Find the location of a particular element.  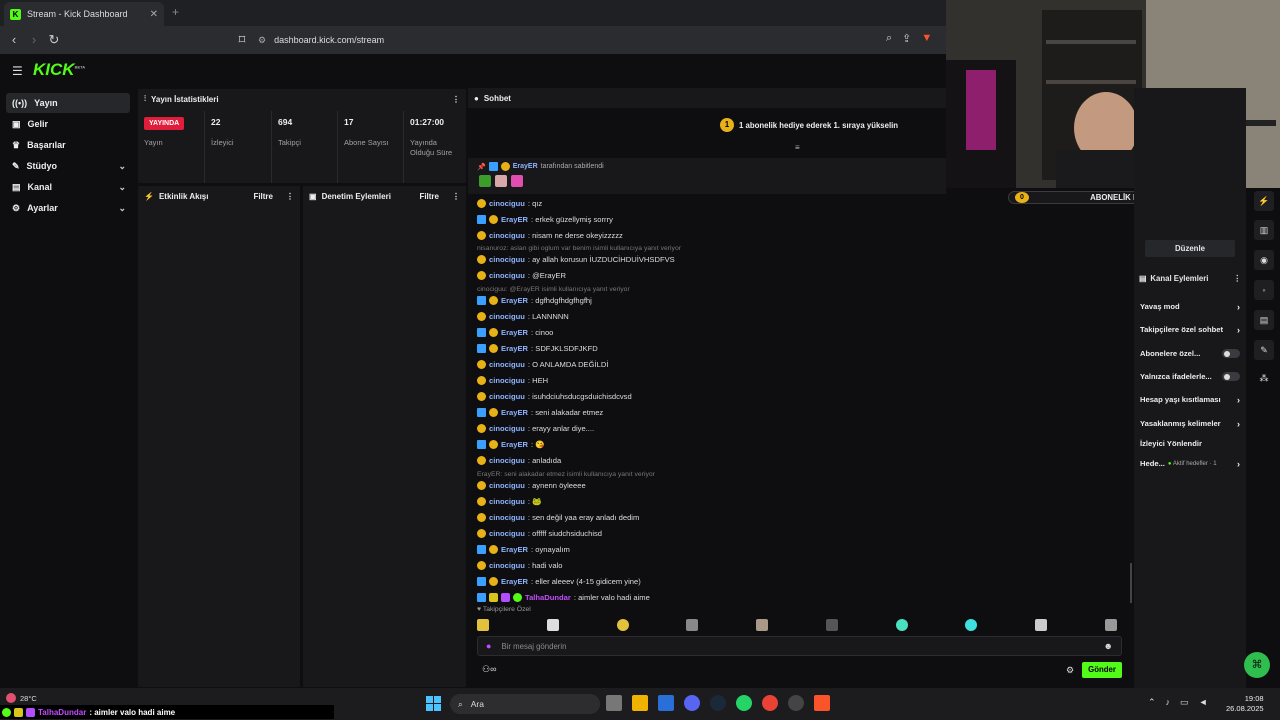

filter-button: Filtre is located at coordinates (263, 196).